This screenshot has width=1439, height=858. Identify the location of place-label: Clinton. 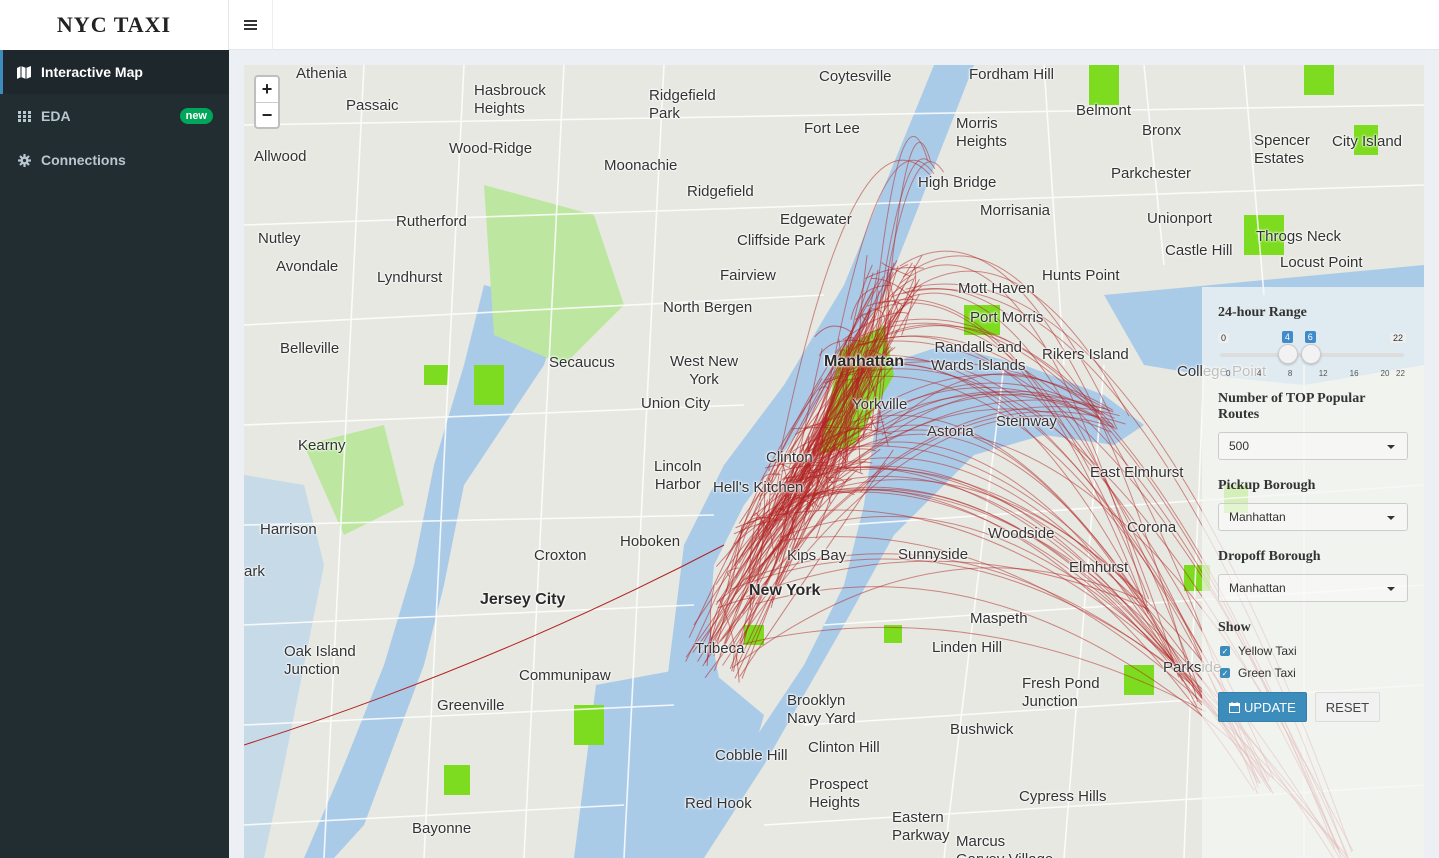
(789, 457).